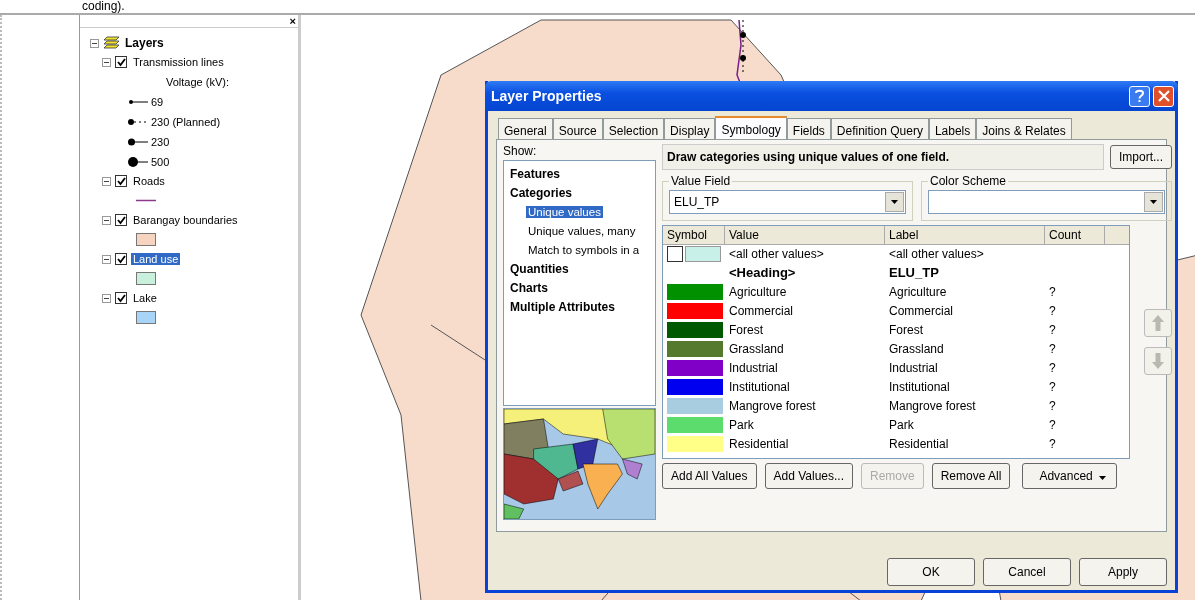  Describe the element at coordinates (952, 128) in the screenshot. I see `tab: Labels` at that location.